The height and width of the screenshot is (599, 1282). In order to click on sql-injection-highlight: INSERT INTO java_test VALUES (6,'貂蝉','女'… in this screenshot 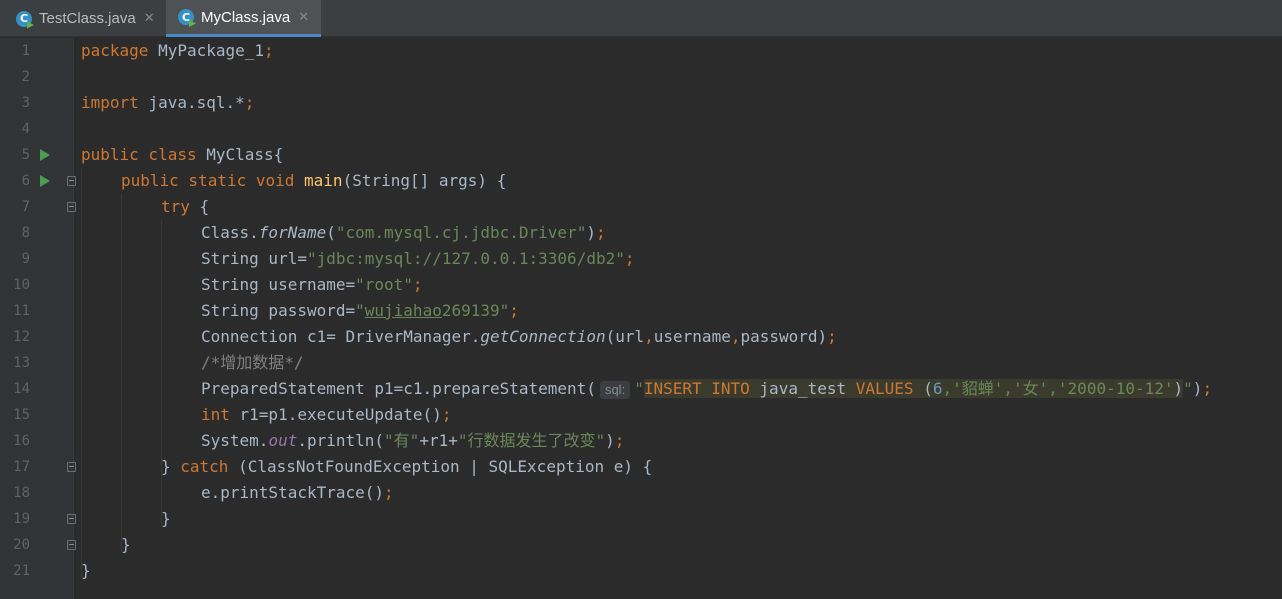, I will do `click(913, 388)`.